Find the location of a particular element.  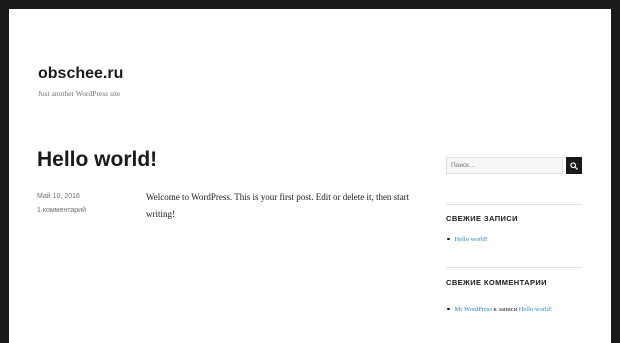

widget-title-recent-posts: СВЕЖИЕ ЗАПИСИ is located at coordinates (482, 218).